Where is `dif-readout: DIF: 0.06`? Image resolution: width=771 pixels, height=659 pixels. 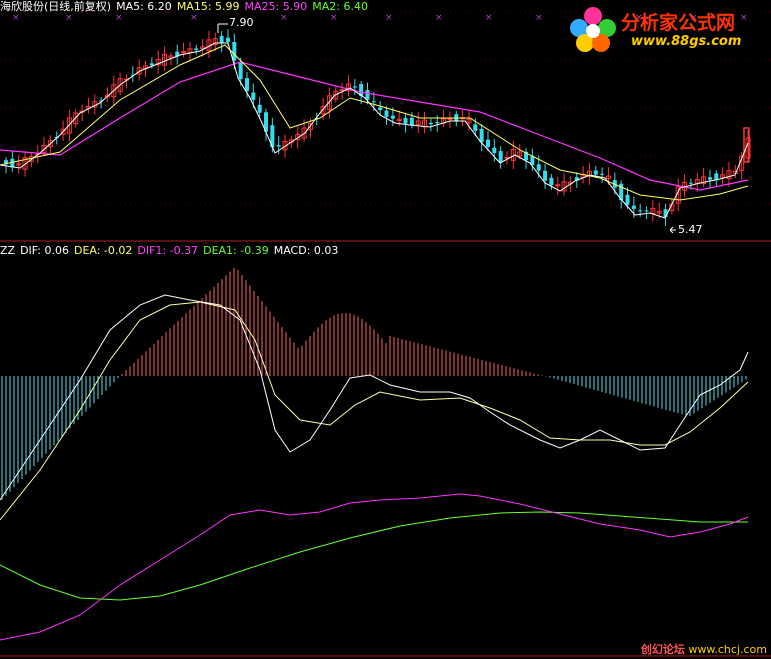 dif-readout: DIF: 0.06 is located at coordinates (44, 250).